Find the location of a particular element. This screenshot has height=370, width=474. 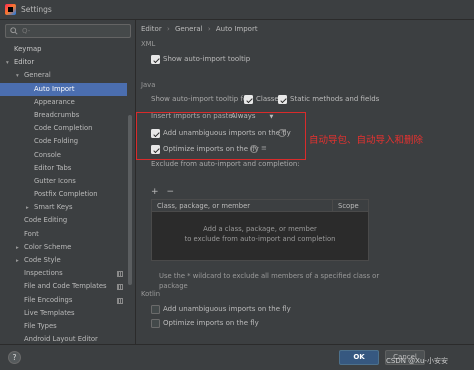

help-button: ? is located at coordinates (14, 357).